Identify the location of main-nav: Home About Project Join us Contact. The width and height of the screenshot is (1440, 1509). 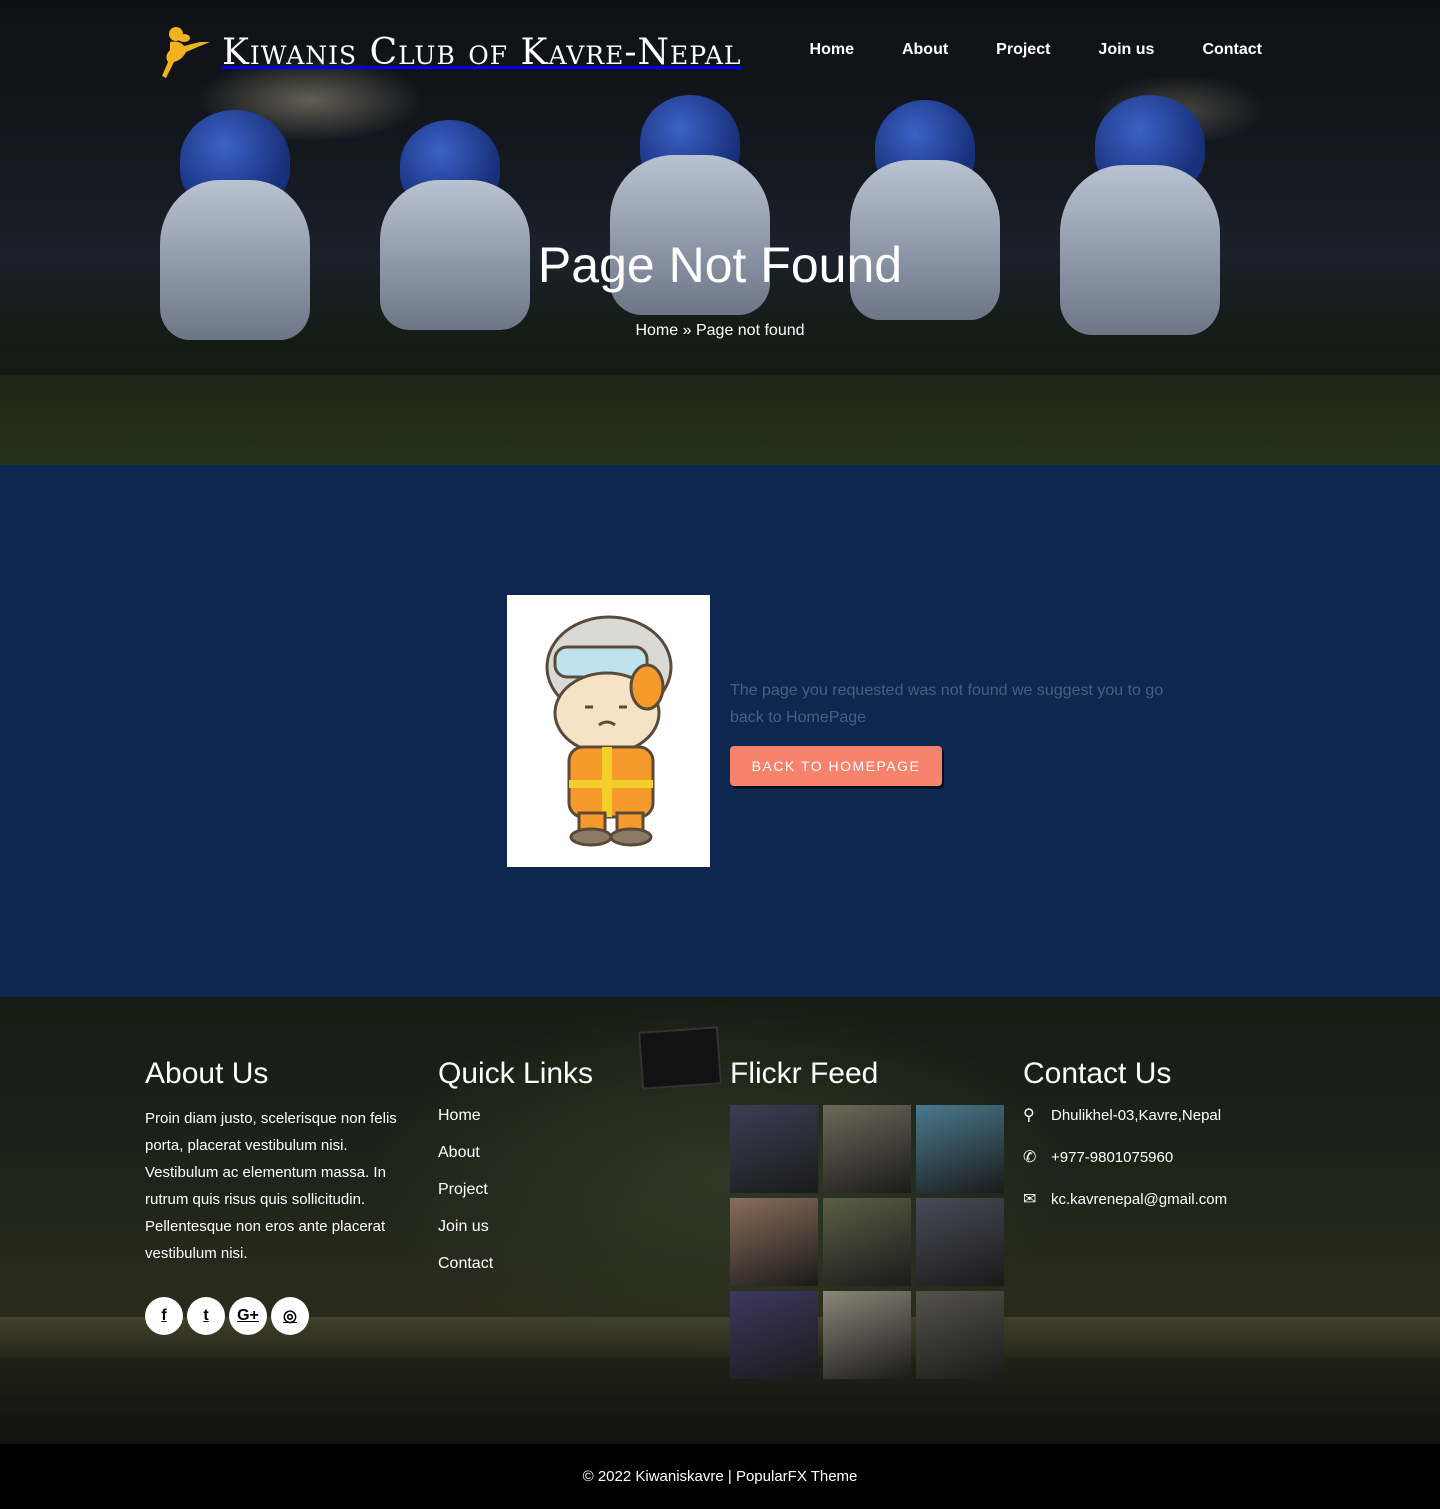
(1036, 50).